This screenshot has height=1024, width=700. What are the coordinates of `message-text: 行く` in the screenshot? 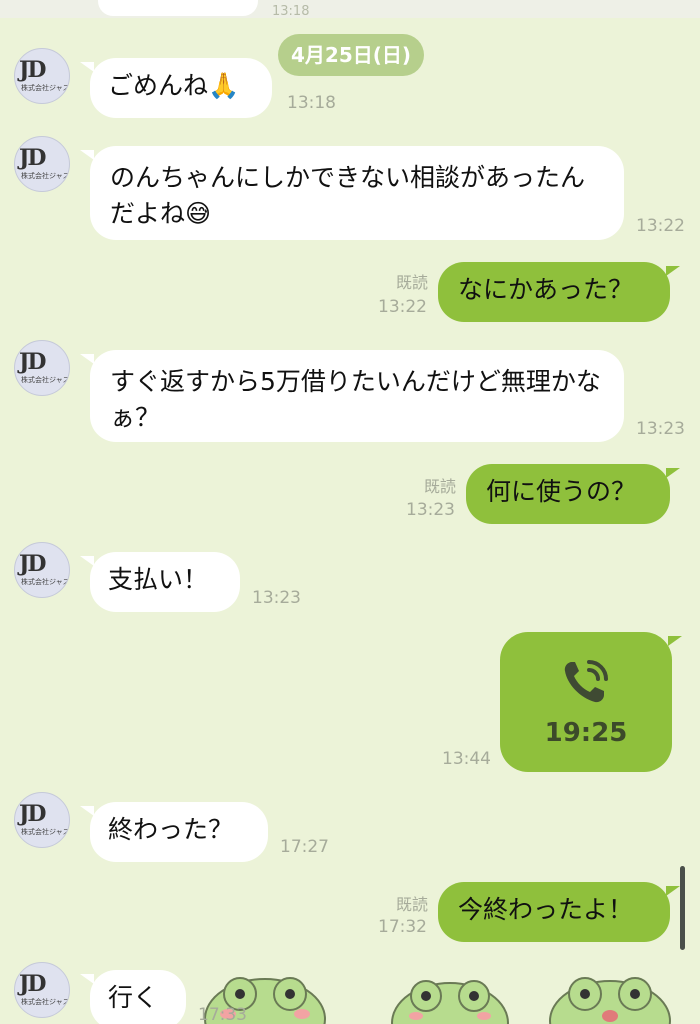 It's located at (133, 997).